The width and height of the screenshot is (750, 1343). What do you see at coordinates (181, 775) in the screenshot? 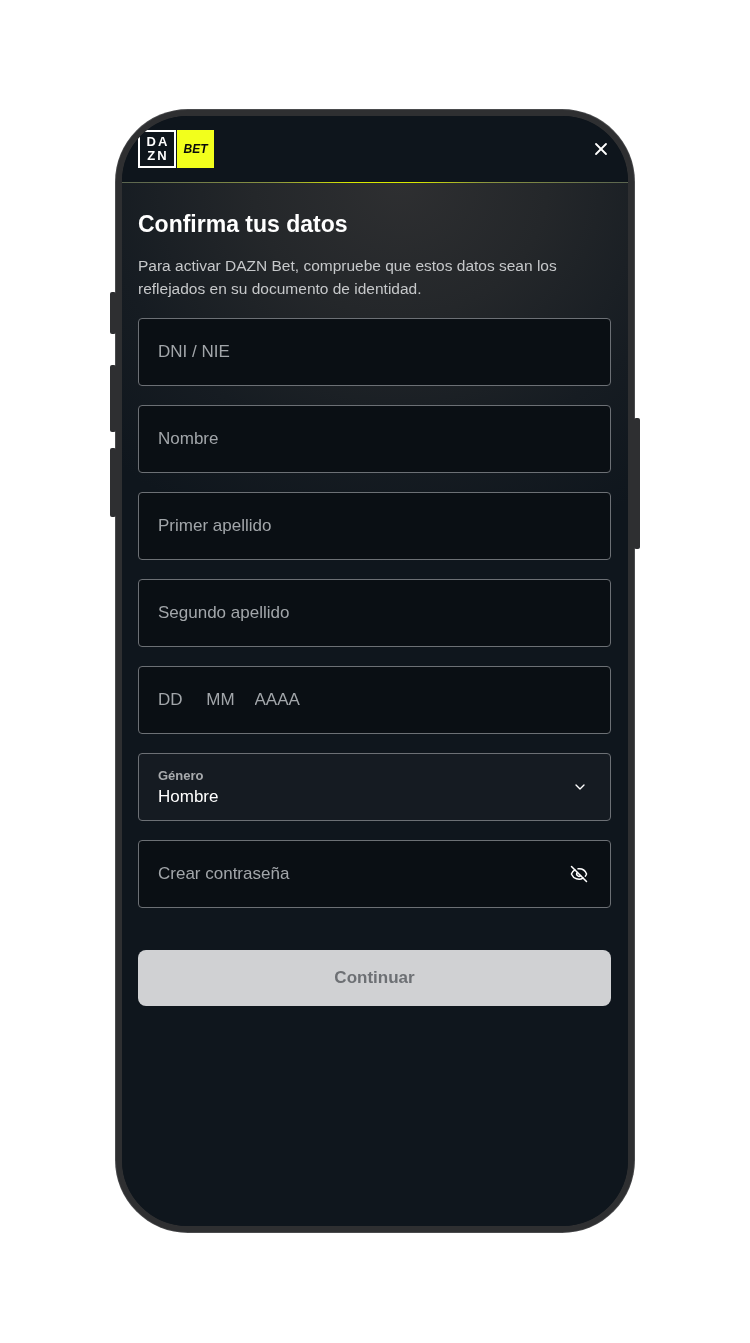
I see `field-label: Género` at bounding box center [181, 775].